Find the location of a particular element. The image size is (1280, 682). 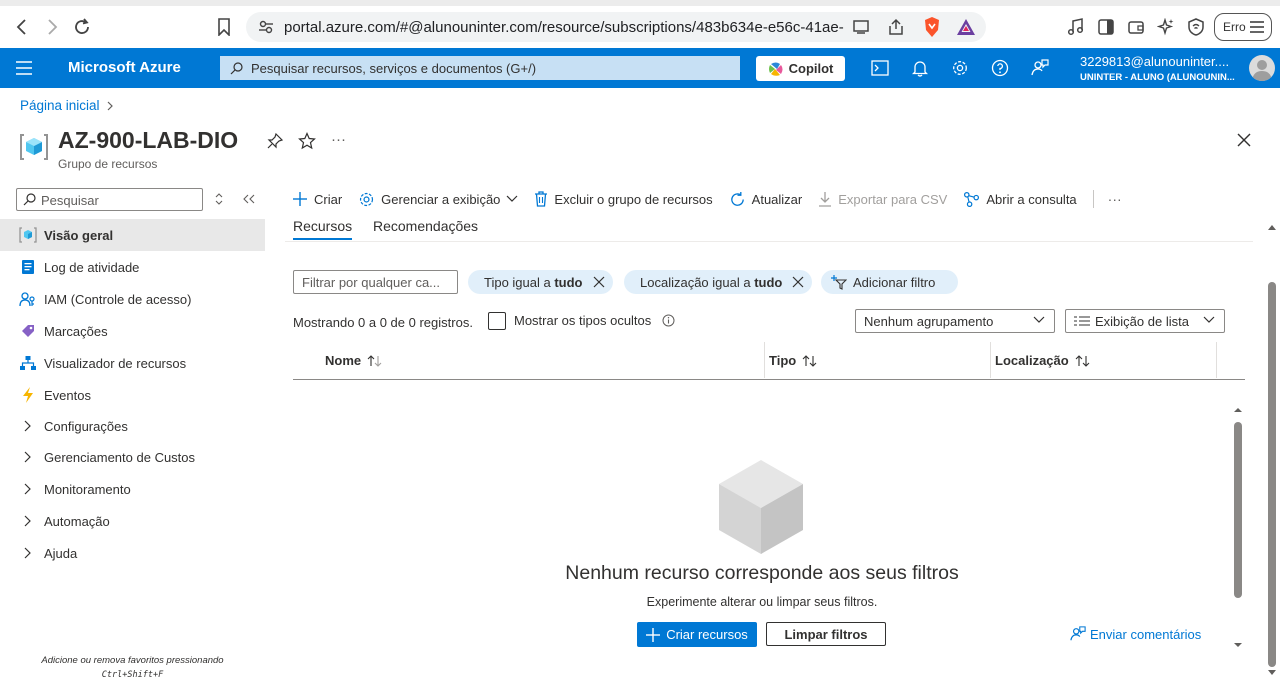

type-filter-pill: Tipo igual a tudo is located at coordinates (540, 282).